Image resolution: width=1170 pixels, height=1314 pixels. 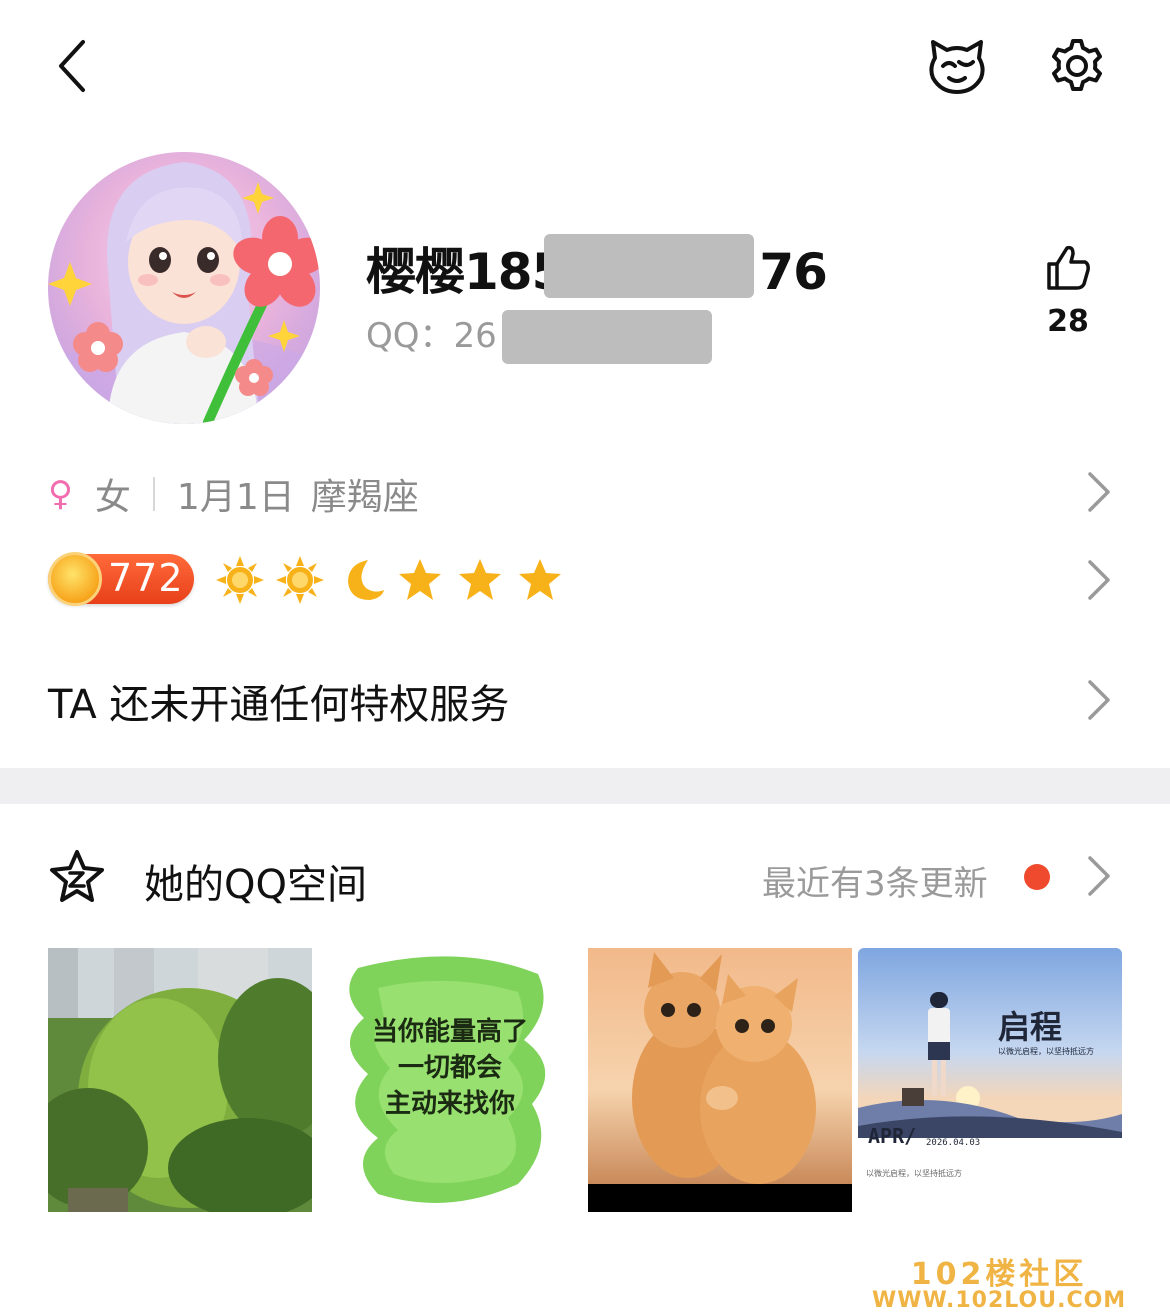 I want to click on nickname-suffix: 76, so click(x=793, y=272).